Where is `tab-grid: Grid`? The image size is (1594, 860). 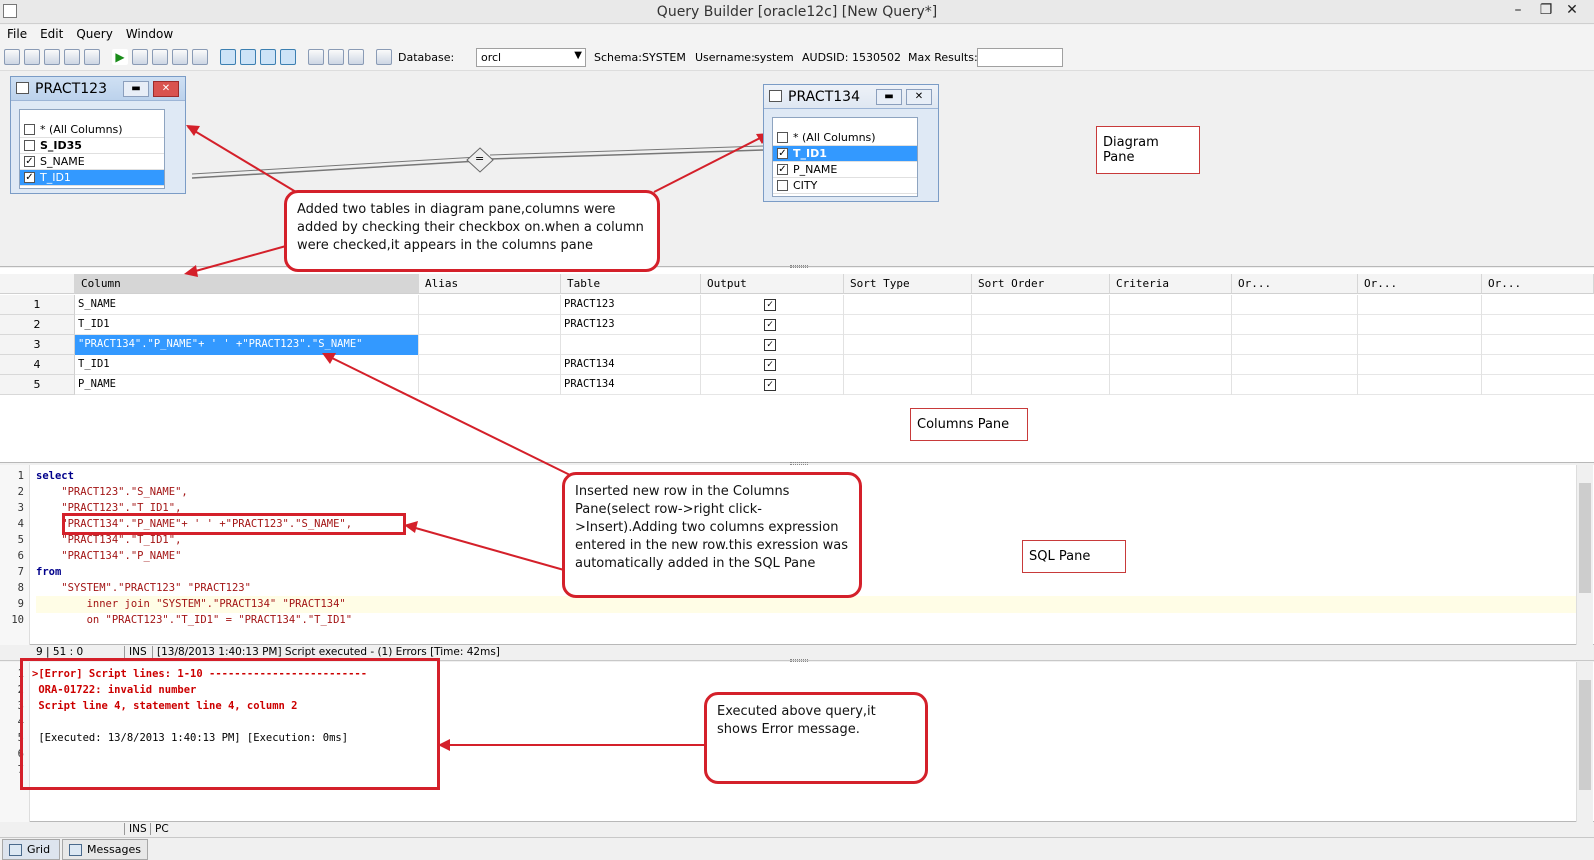 tab-grid: Grid is located at coordinates (31, 849).